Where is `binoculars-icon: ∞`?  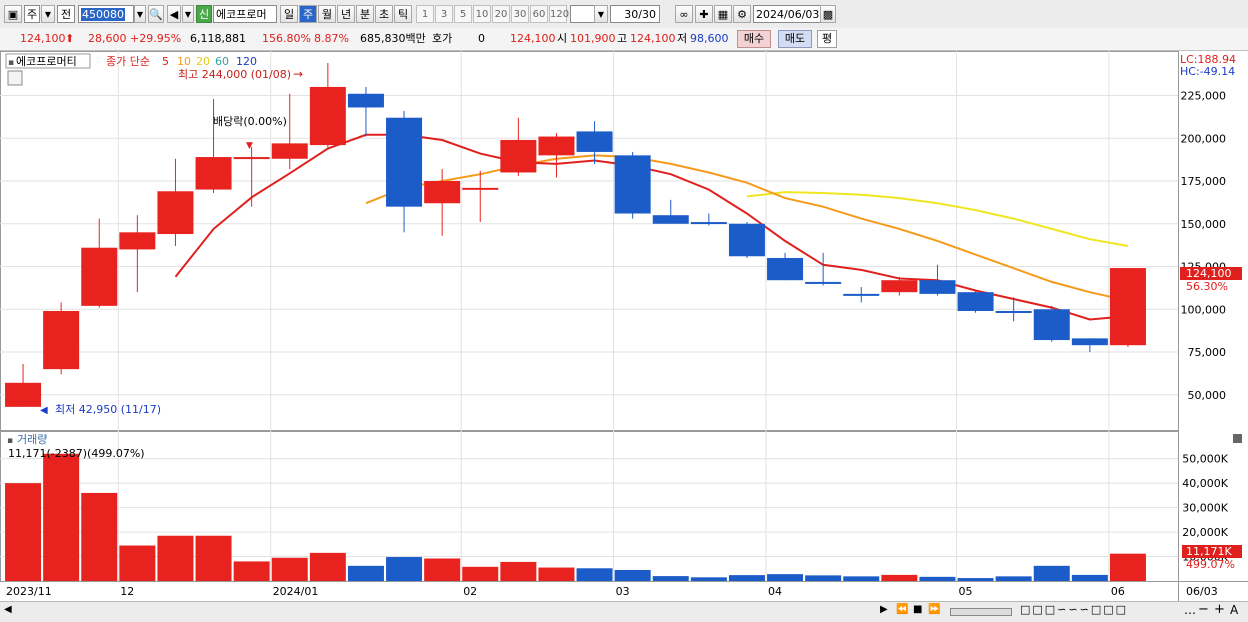 binoculars-icon: ∞ is located at coordinates (684, 14).